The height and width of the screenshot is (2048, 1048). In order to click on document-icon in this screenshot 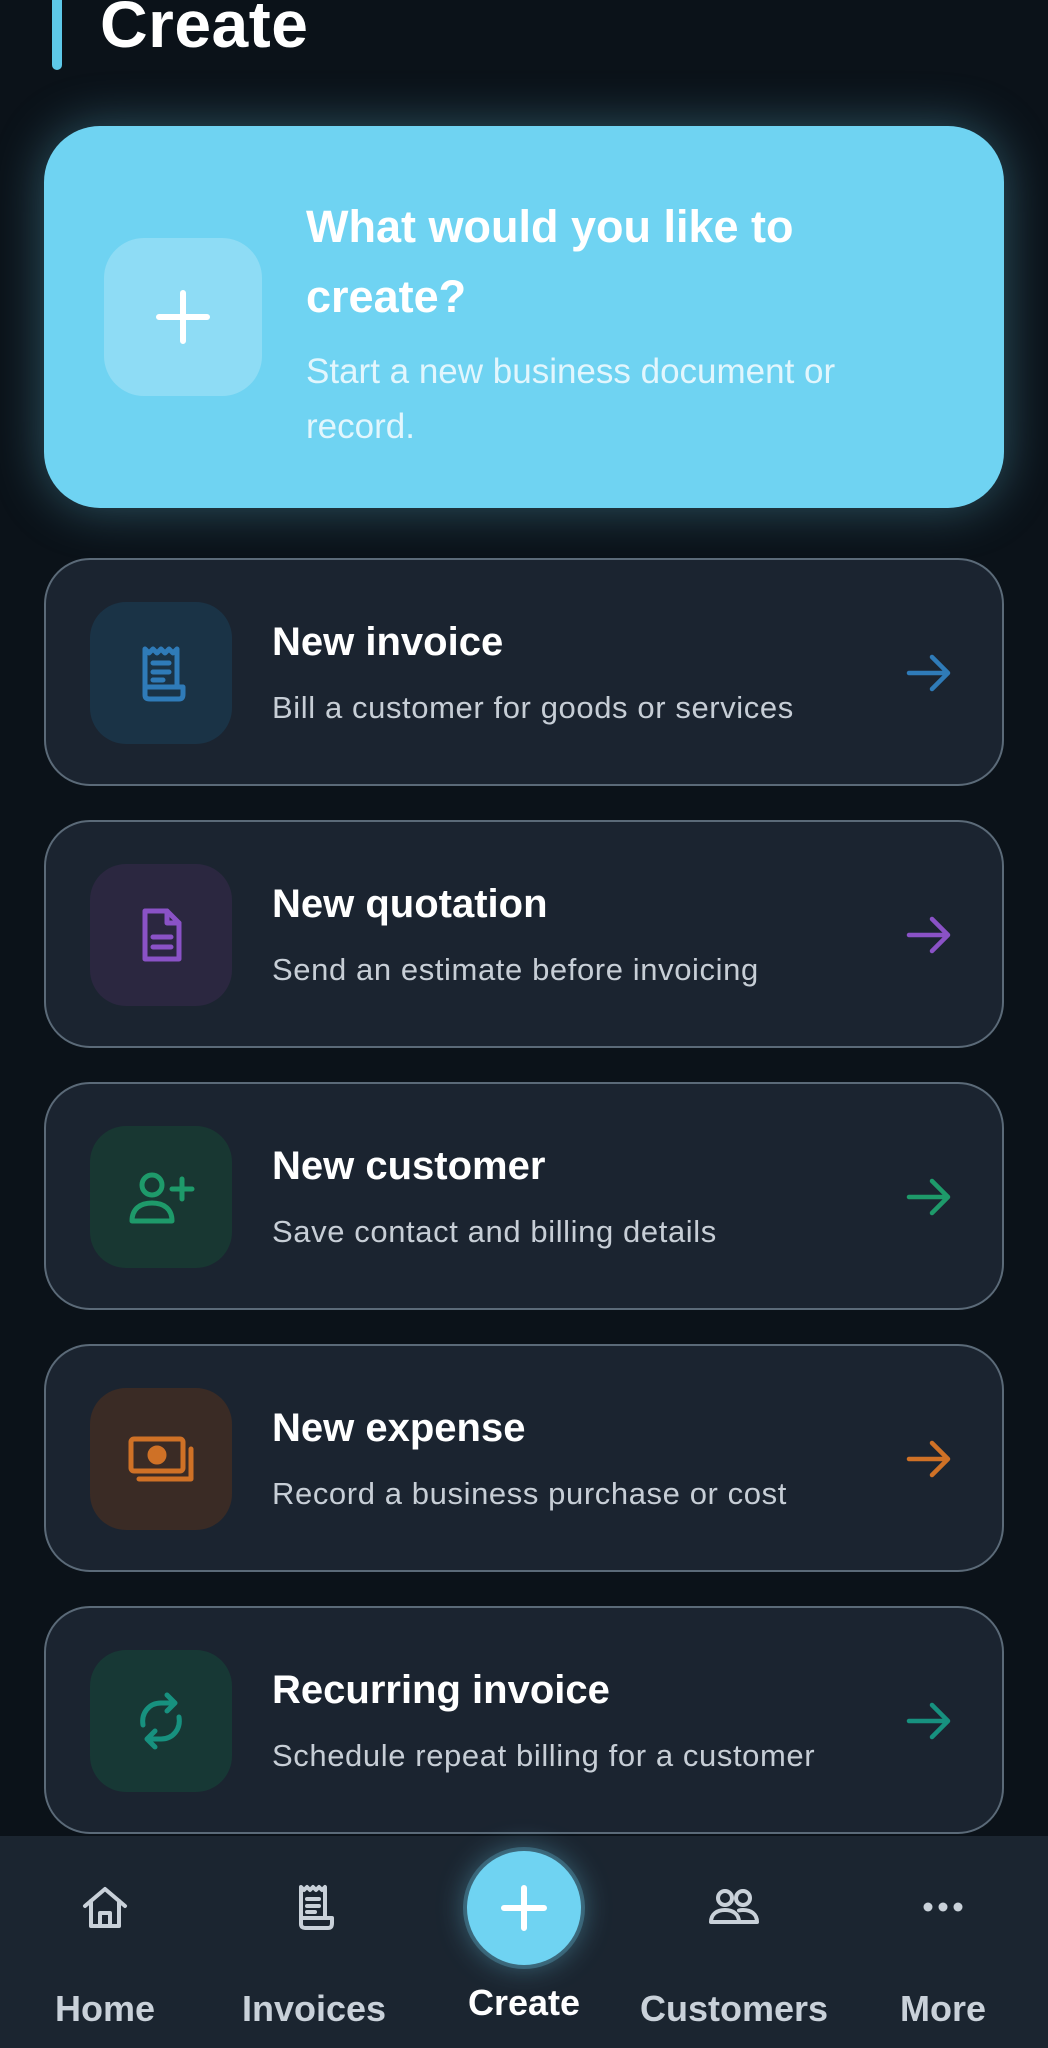, I will do `click(161, 935)`.